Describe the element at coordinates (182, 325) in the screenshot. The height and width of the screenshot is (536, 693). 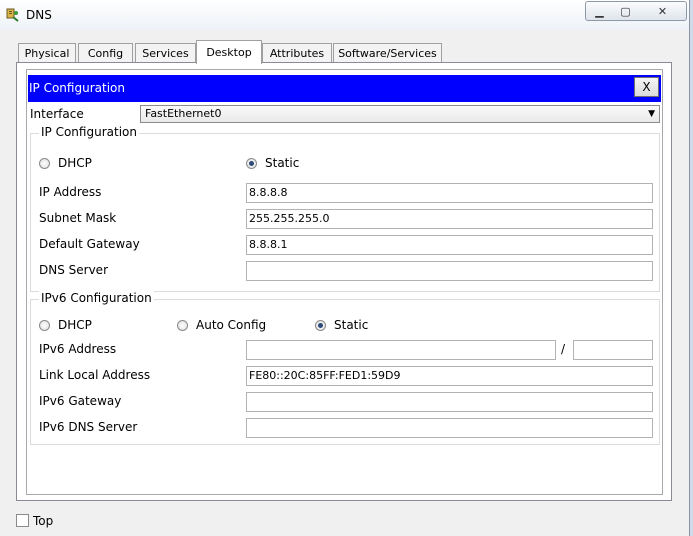
I see `ipv6-auto-config-radio` at that location.